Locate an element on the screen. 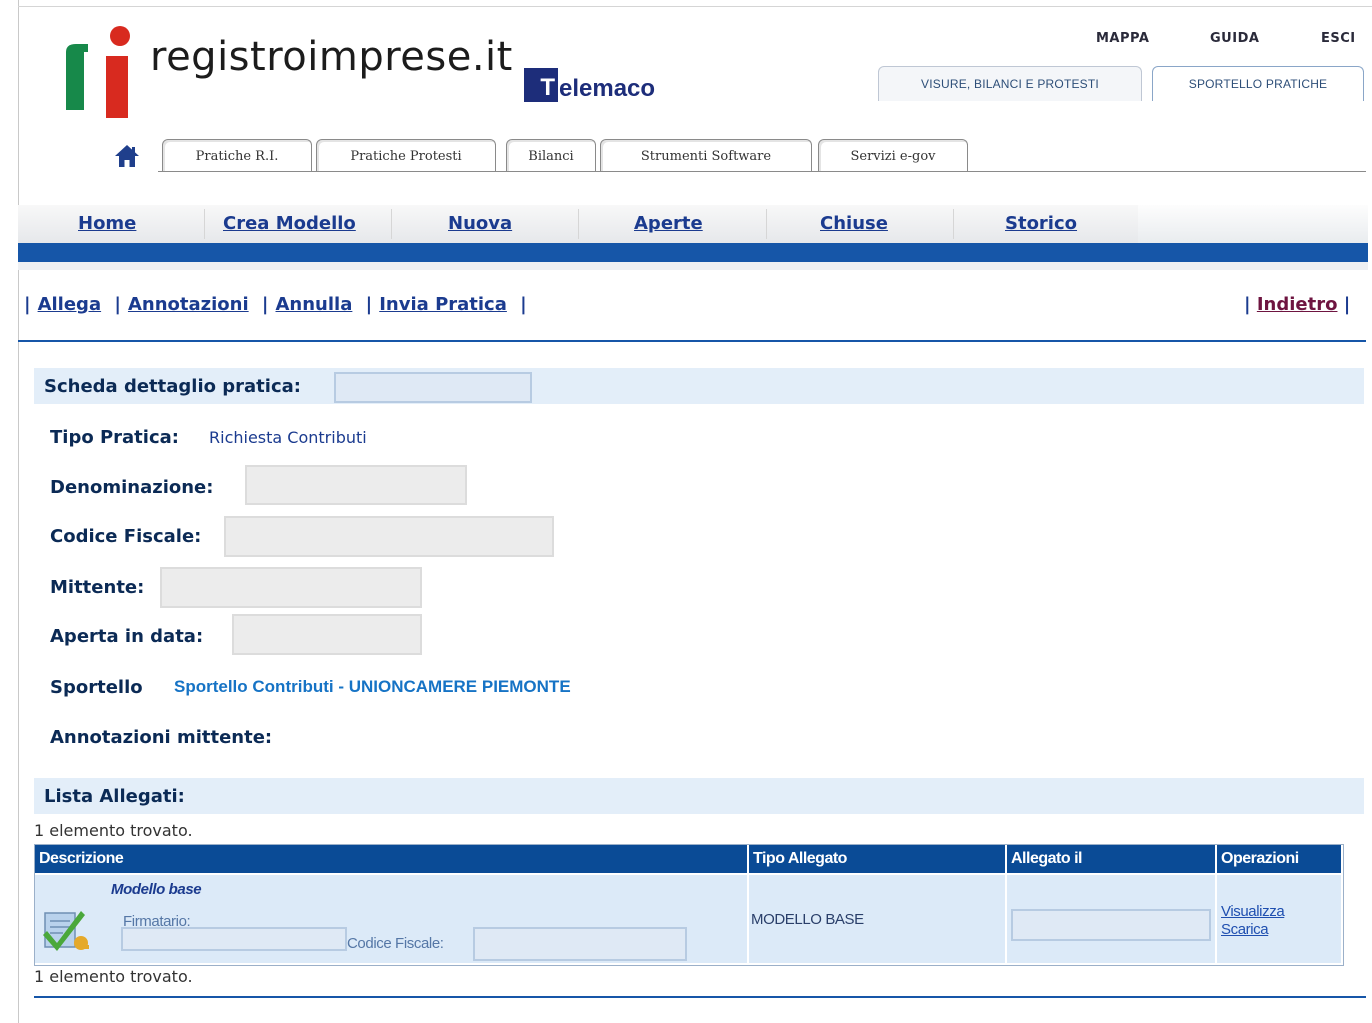  allegato-il-field is located at coordinates (1111, 925).